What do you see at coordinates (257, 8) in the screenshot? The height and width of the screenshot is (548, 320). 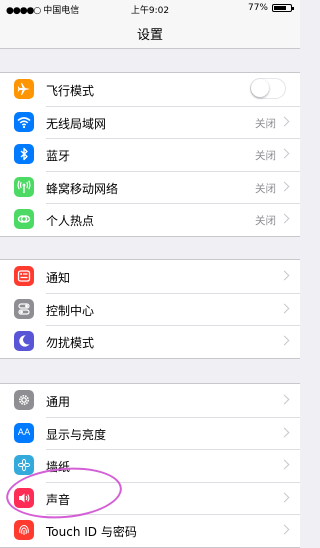 I see `battery-percent: 77%` at bounding box center [257, 8].